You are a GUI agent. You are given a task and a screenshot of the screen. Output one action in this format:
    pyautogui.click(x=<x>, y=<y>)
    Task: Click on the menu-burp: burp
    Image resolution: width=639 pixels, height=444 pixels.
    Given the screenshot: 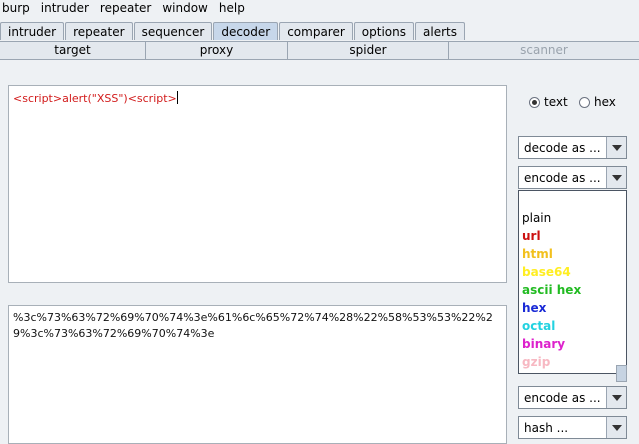 What is the action you would take?
    pyautogui.click(x=15, y=8)
    